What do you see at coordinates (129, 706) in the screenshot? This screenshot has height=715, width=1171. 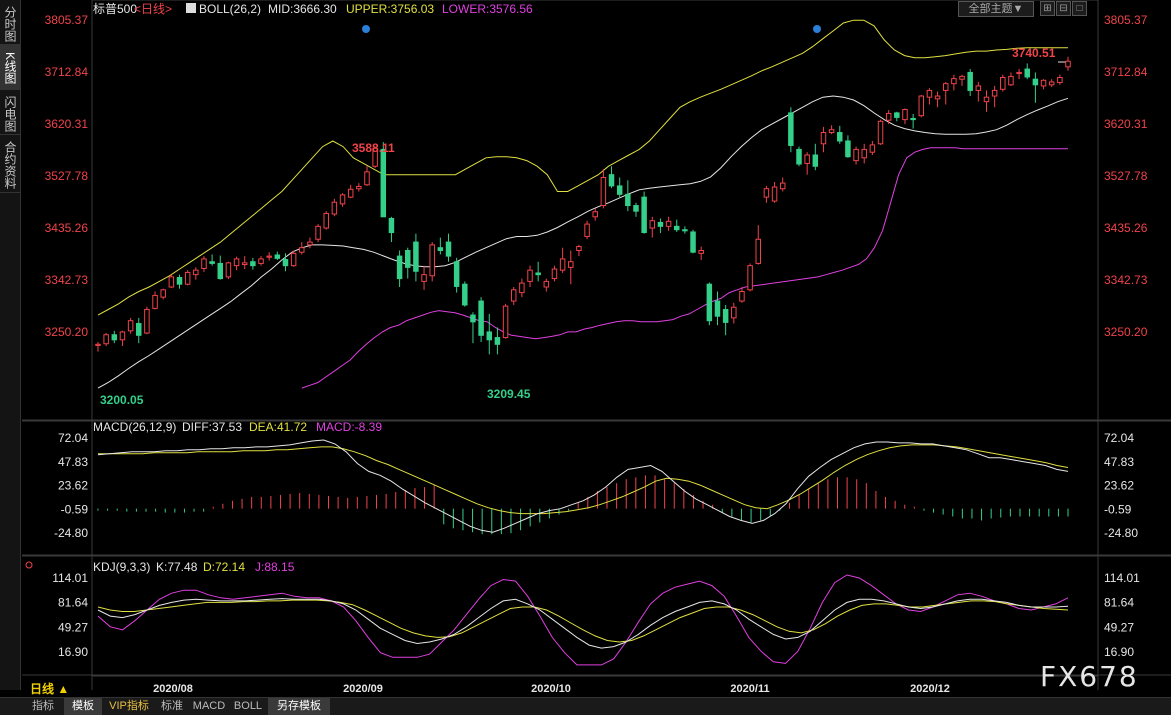 I see `bottom-tab-2: VIP指标` at bounding box center [129, 706].